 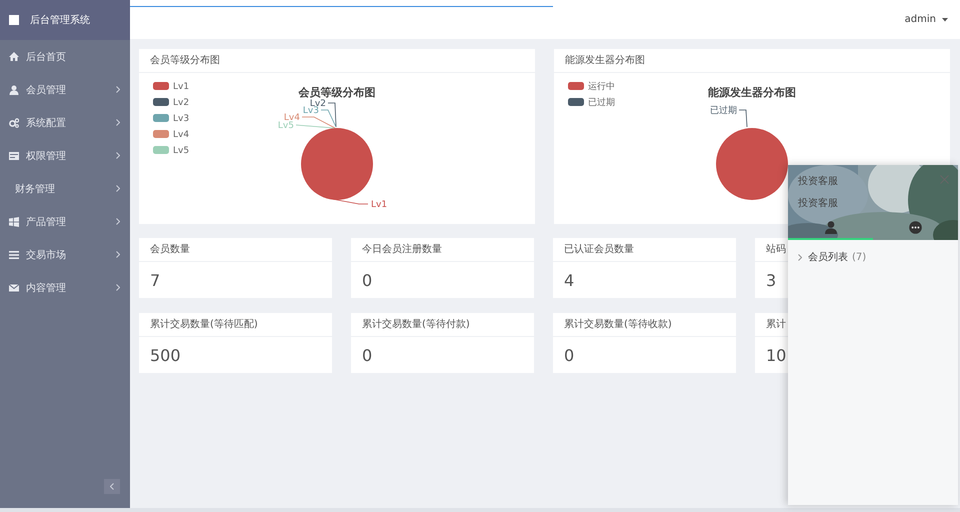 What do you see at coordinates (65, 122) in the screenshot?
I see `sidebar-item: 系统配置` at bounding box center [65, 122].